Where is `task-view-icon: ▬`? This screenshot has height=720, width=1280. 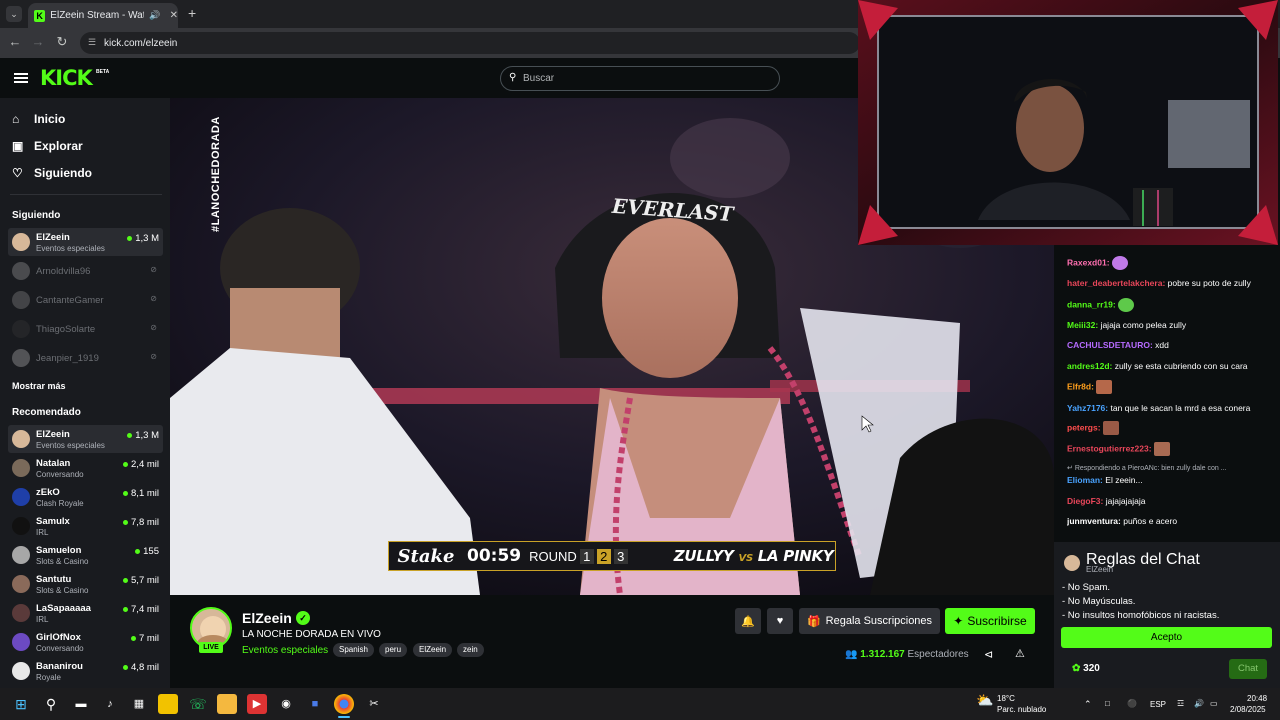
task-view-icon: ▬ is located at coordinates (81, 704).